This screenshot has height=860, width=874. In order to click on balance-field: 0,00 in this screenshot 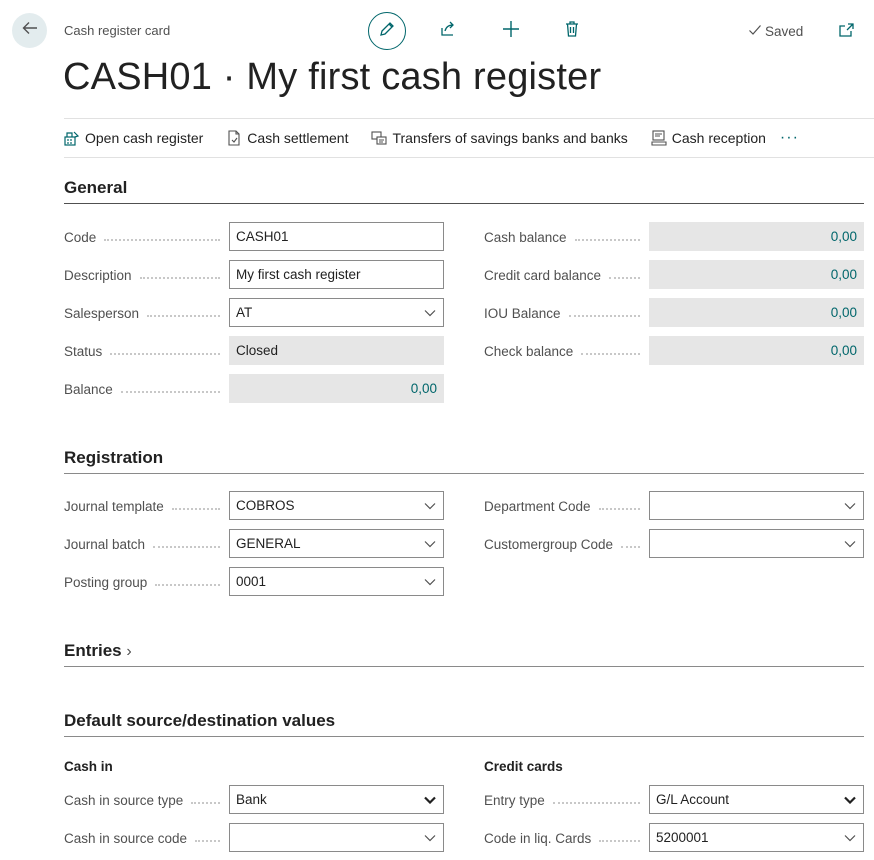, I will do `click(336, 388)`.